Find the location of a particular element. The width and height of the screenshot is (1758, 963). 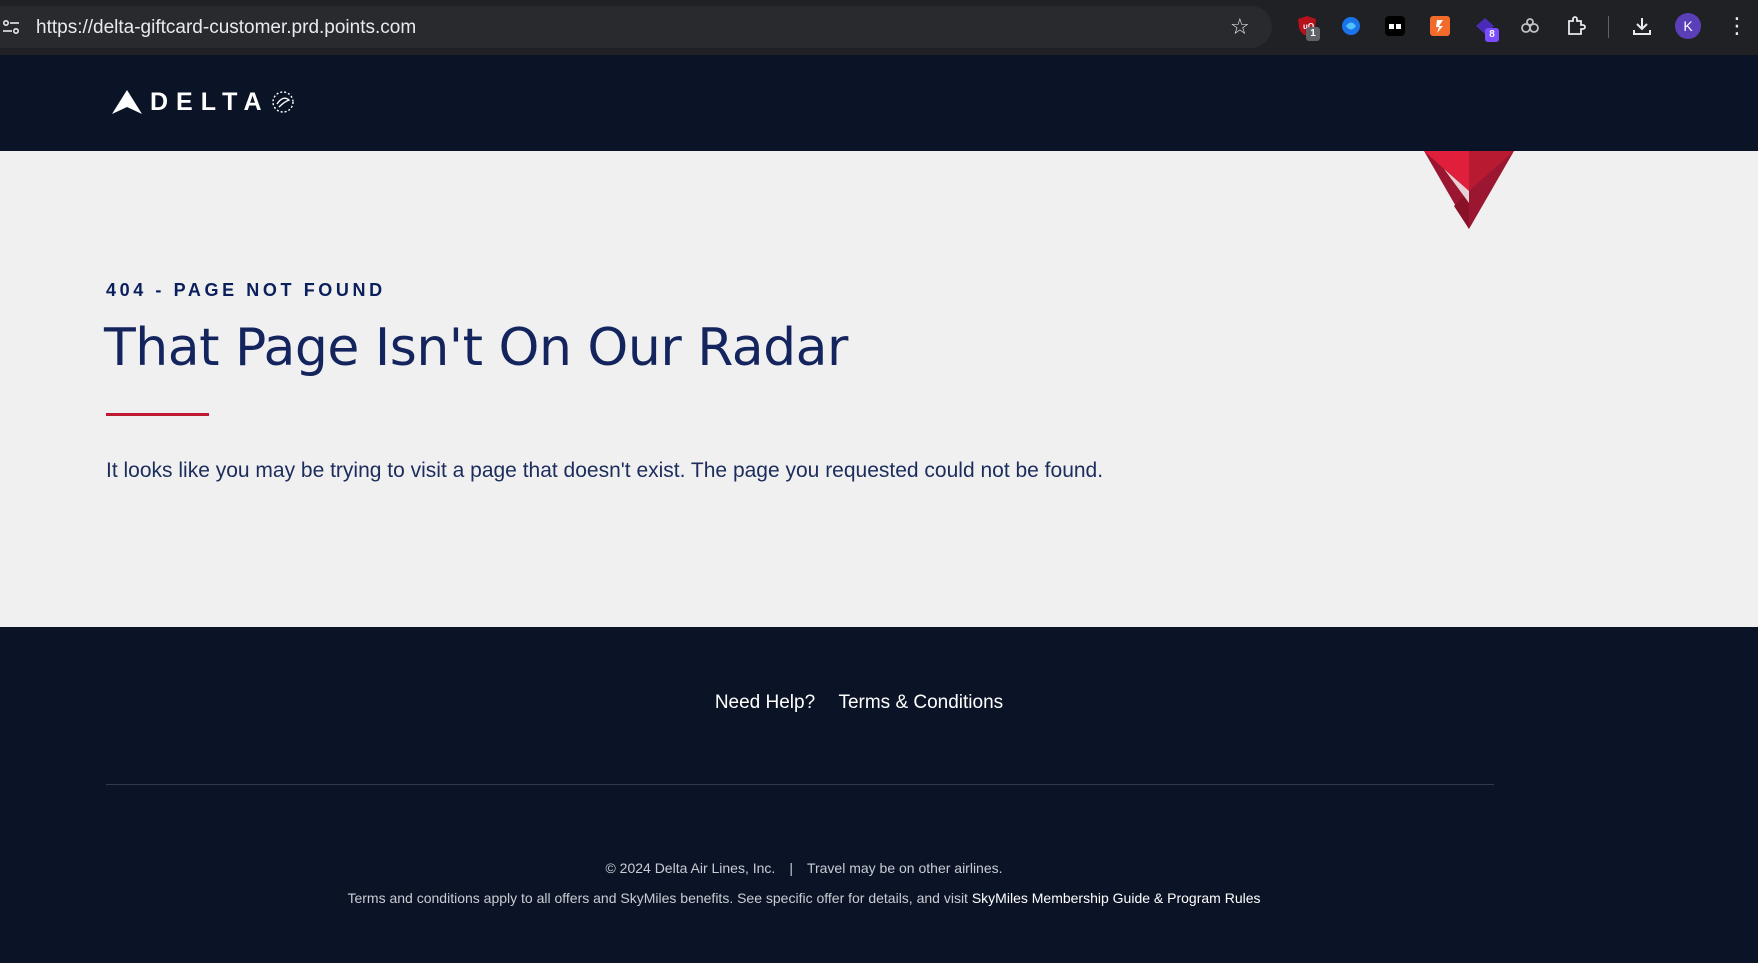

extensions-puzzle-icon is located at coordinates (1576, 26).